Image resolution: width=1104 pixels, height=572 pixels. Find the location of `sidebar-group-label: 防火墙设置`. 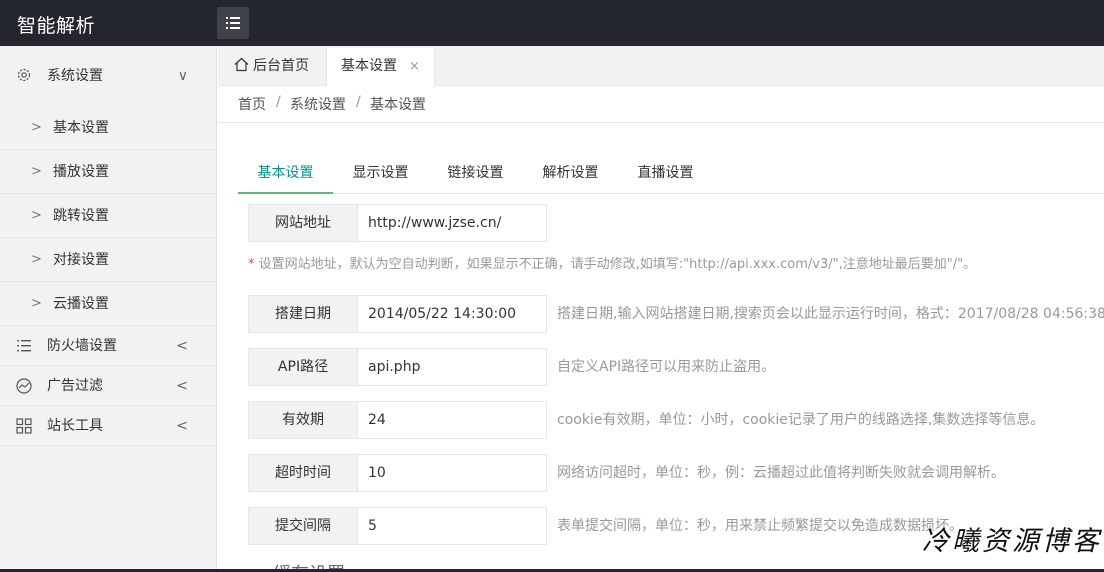

sidebar-group-label: 防火墙设置 is located at coordinates (82, 346).